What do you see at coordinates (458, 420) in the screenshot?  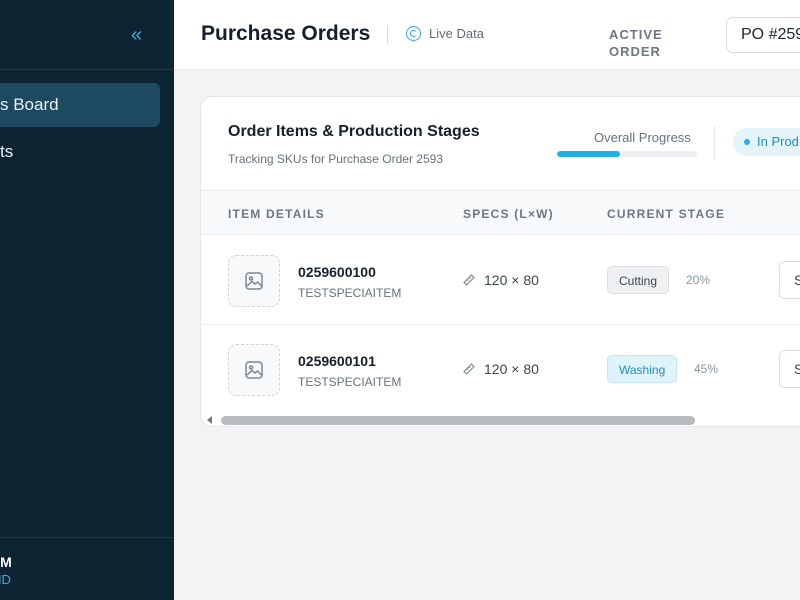 I see `scrollbar-thumb` at bounding box center [458, 420].